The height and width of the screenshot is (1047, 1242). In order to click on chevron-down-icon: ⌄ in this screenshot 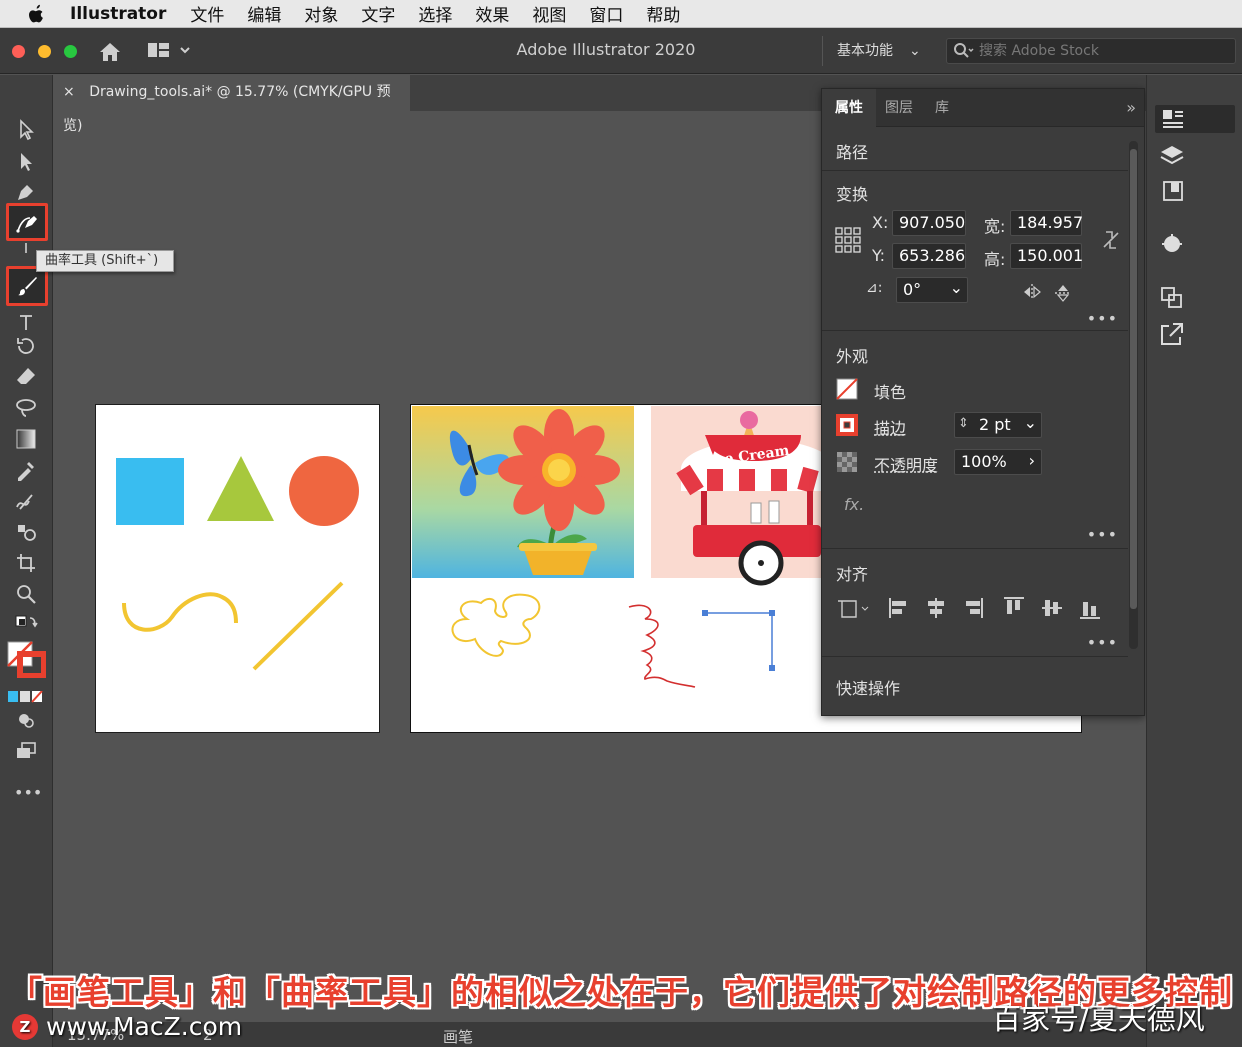, I will do `click(1030, 422)`.